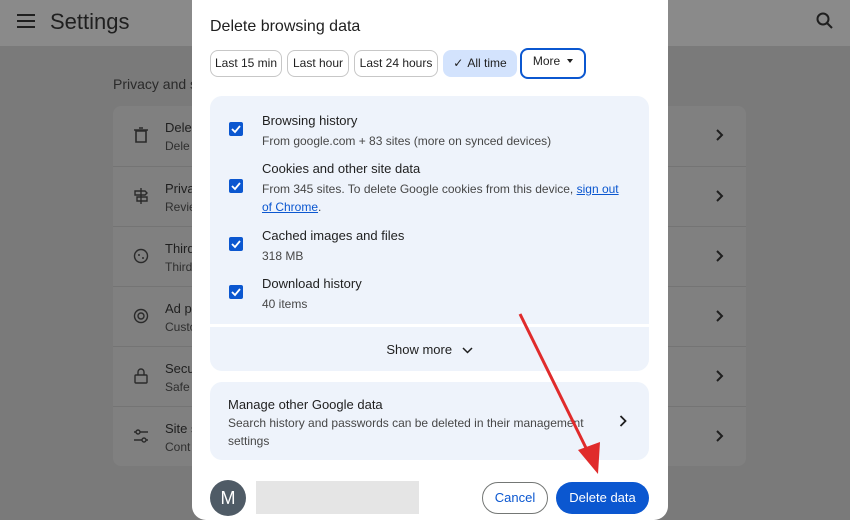 The image size is (850, 520). I want to click on chip-all-time: ✓ All time, so click(480, 63).